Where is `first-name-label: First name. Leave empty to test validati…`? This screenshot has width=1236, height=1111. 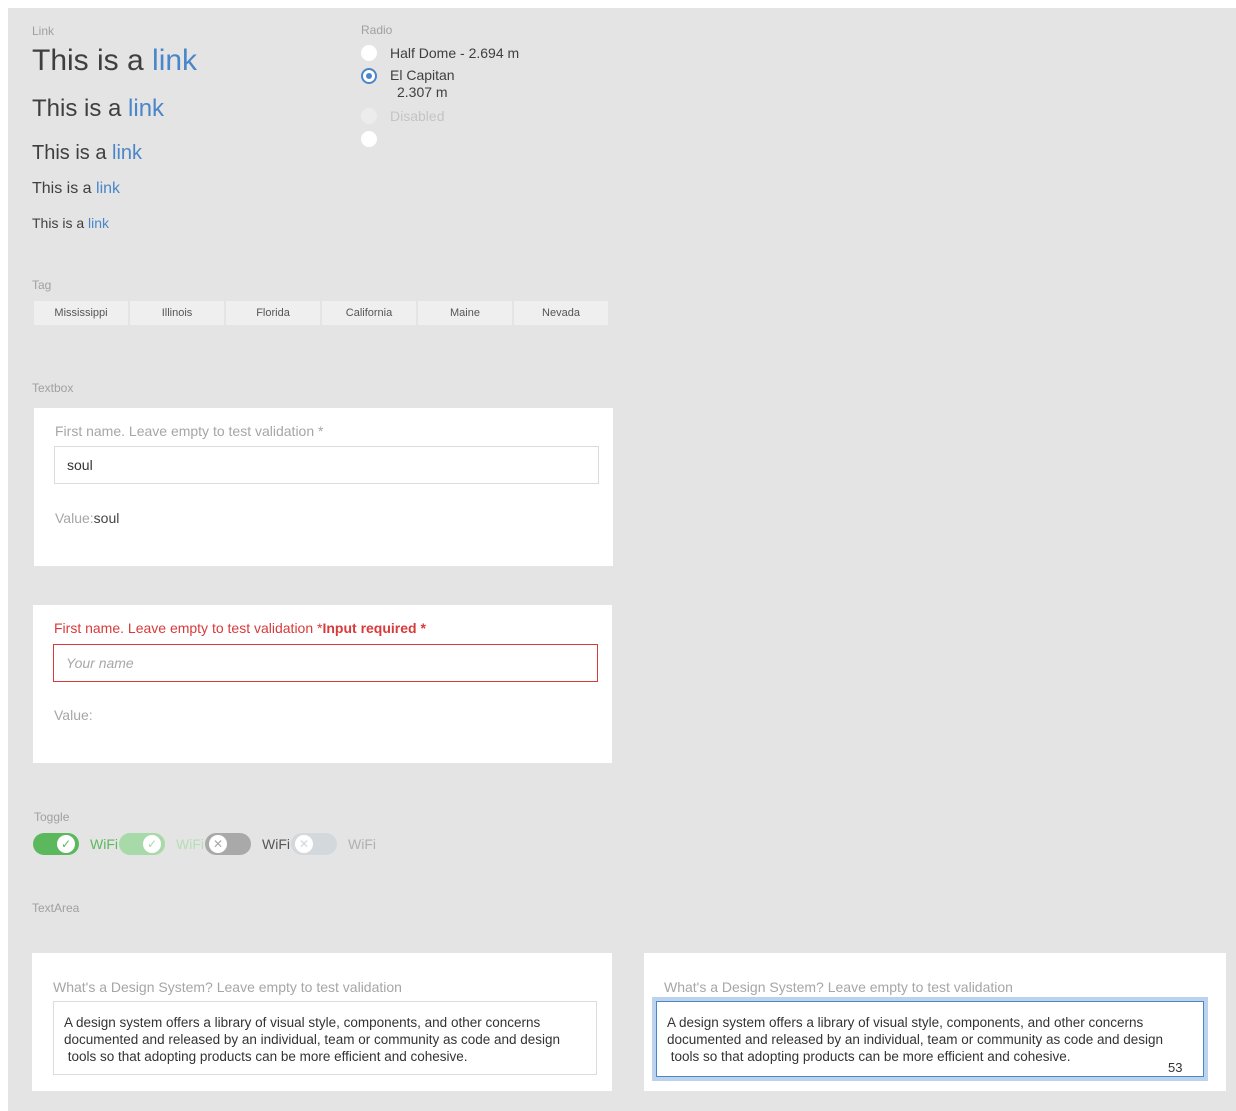 first-name-label: First name. Leave empty to test validati… is located at coordinates (189, 431).